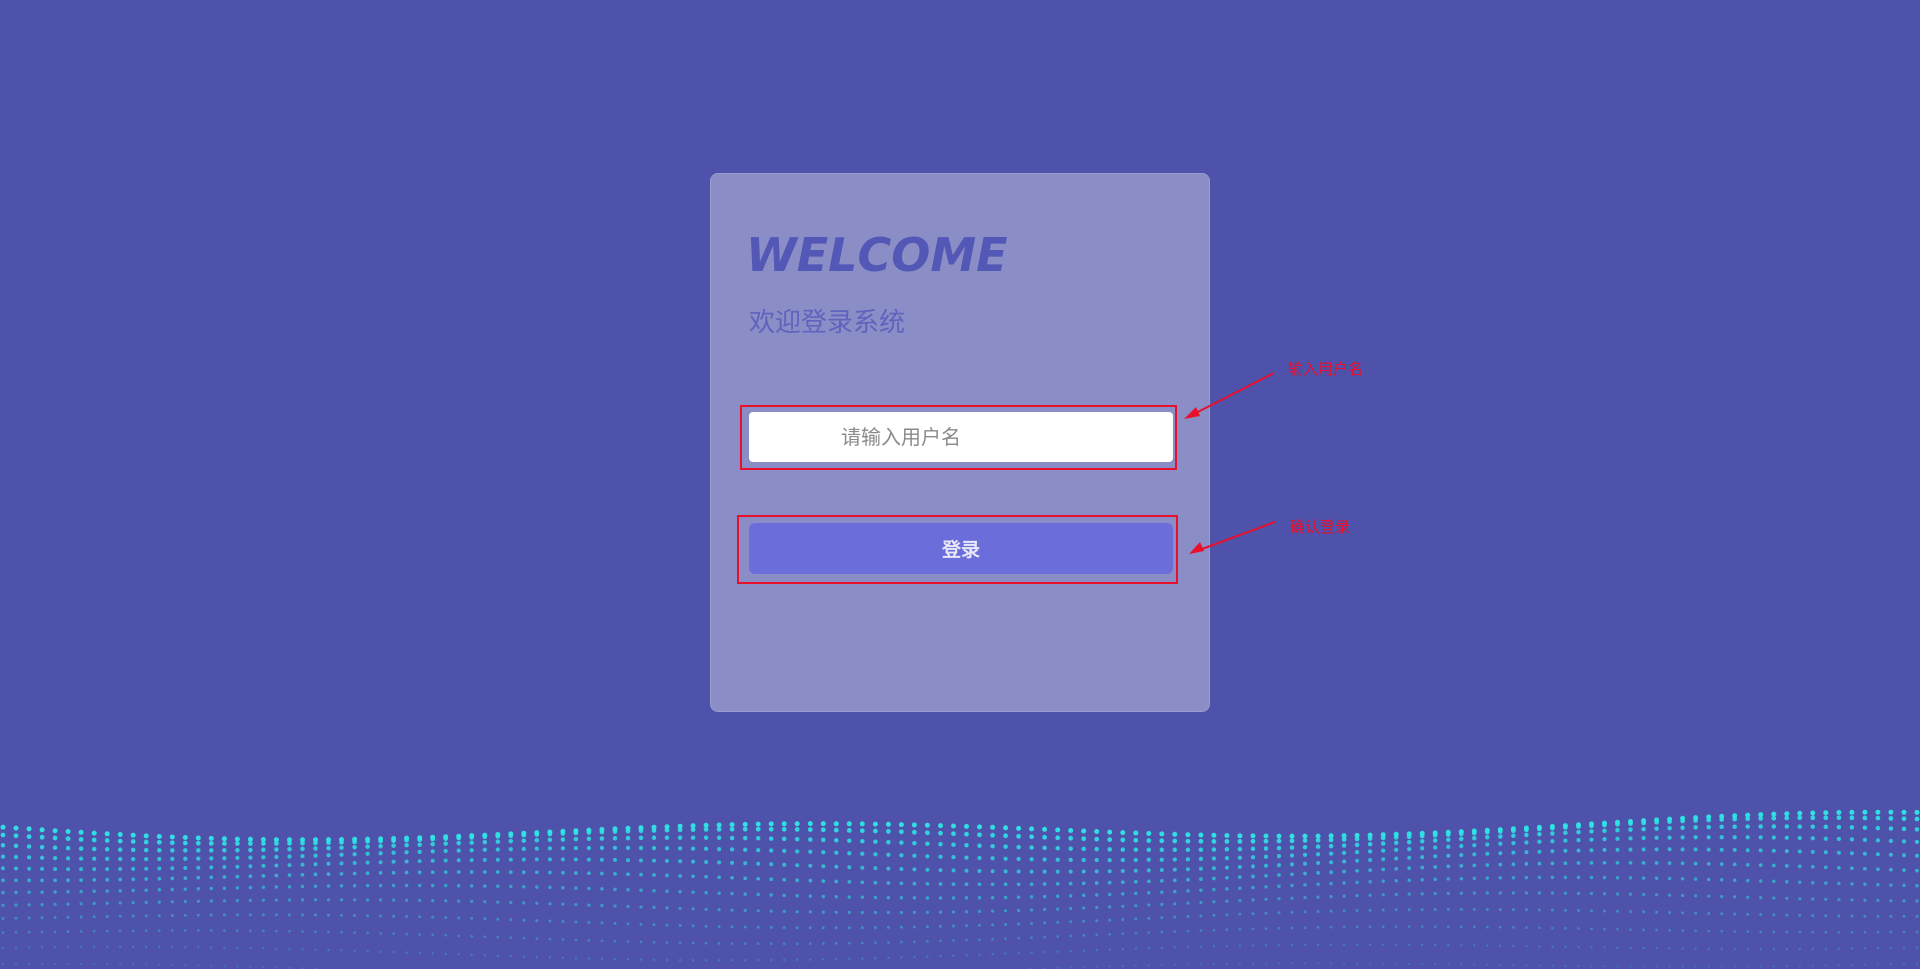 This screenshot has width=1920, height=969. What do you see at coordinates (1320, 527) in the screenshot?
I see `login-annotation-label: 确认登录` at bounding box center [1320, 527].